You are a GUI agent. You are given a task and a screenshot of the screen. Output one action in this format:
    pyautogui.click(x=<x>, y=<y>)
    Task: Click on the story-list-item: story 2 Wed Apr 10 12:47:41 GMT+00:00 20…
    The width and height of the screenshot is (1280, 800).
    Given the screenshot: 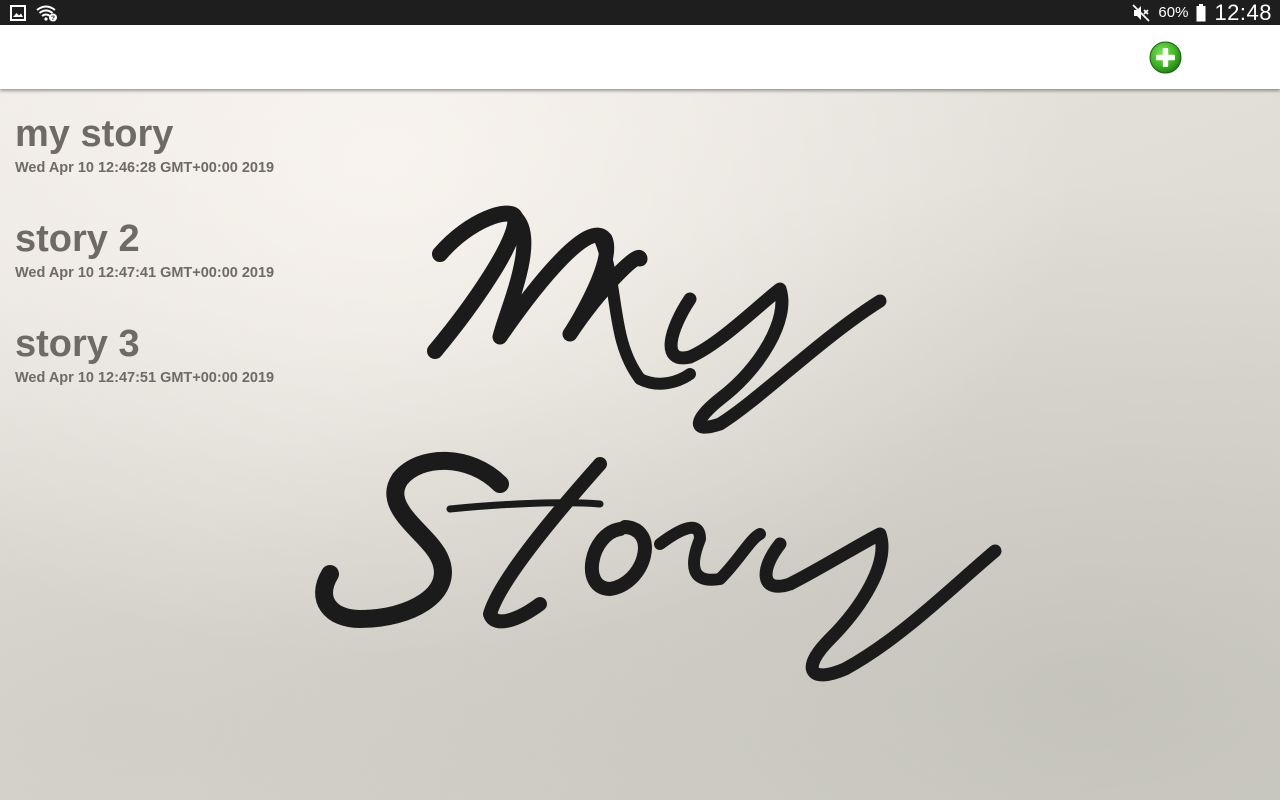 What is the action you would take?
    pyautogui.click(x=185, y=269)
    